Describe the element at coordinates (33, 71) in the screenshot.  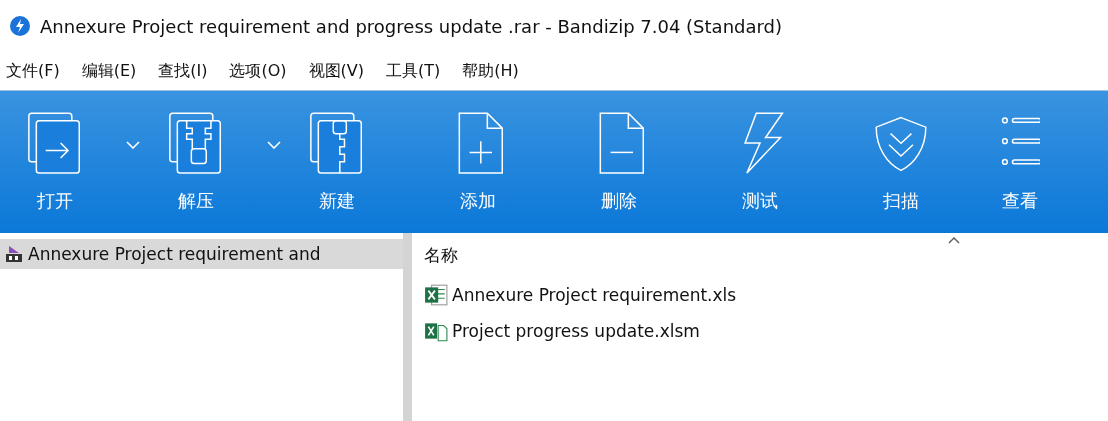
I see `menu-item: 文件(F)` at that location.